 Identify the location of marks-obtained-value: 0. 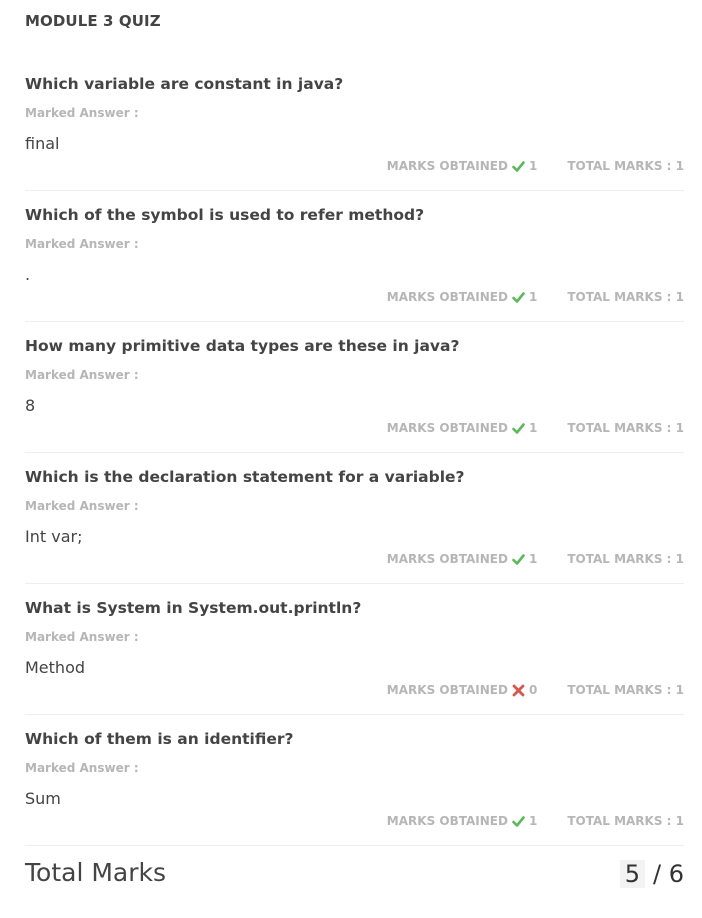
(533, 690).